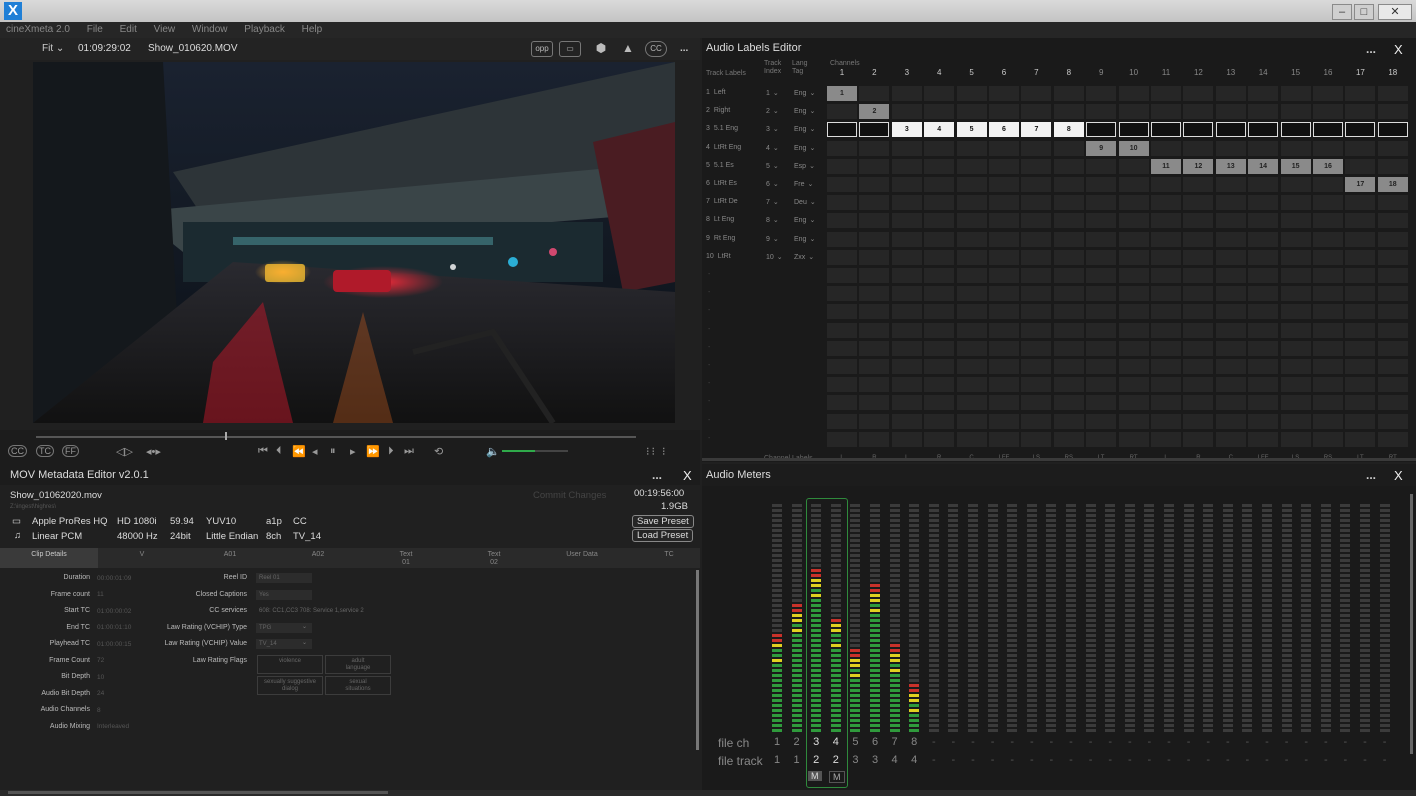 This screenshot has height=796, width=1416. I want to click on menu-help: Help, so click(312, 29).